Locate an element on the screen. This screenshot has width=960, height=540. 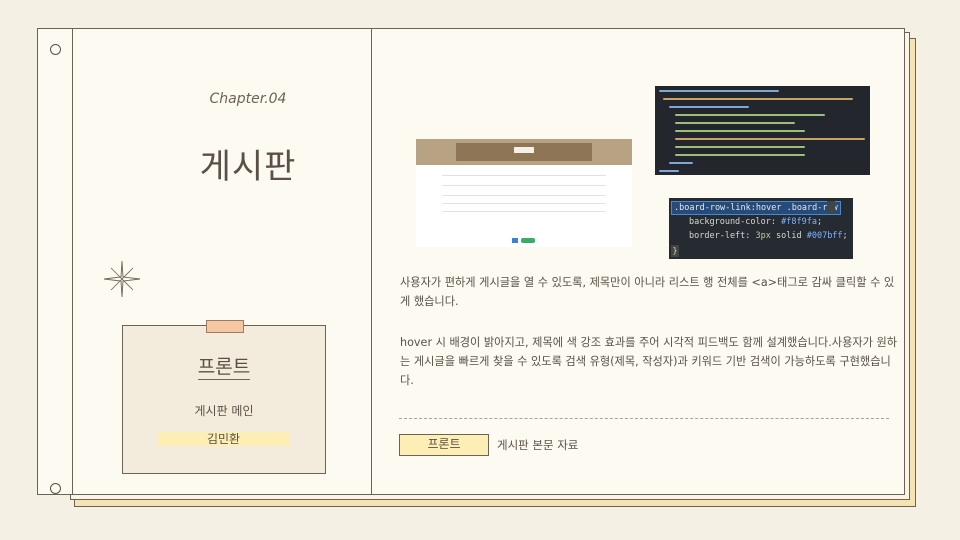
css-number: 3px is located at coordinates (763, 236).